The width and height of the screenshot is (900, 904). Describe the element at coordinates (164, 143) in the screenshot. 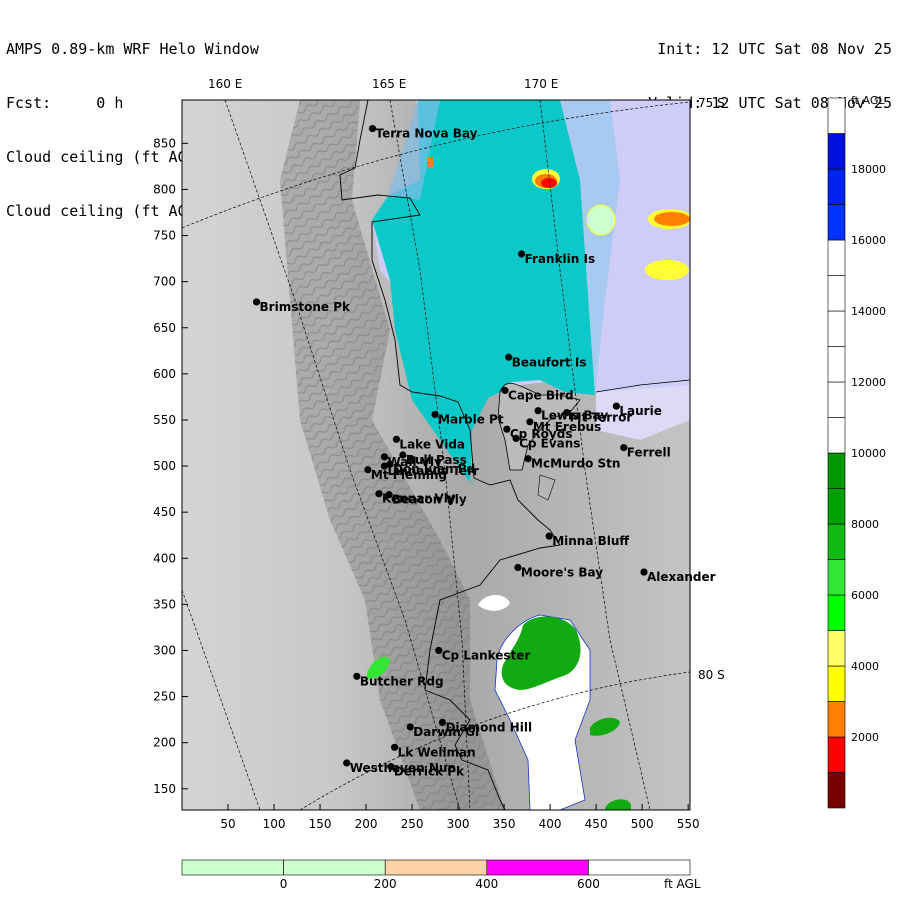

I see `y-tick-label: 850` at that location.